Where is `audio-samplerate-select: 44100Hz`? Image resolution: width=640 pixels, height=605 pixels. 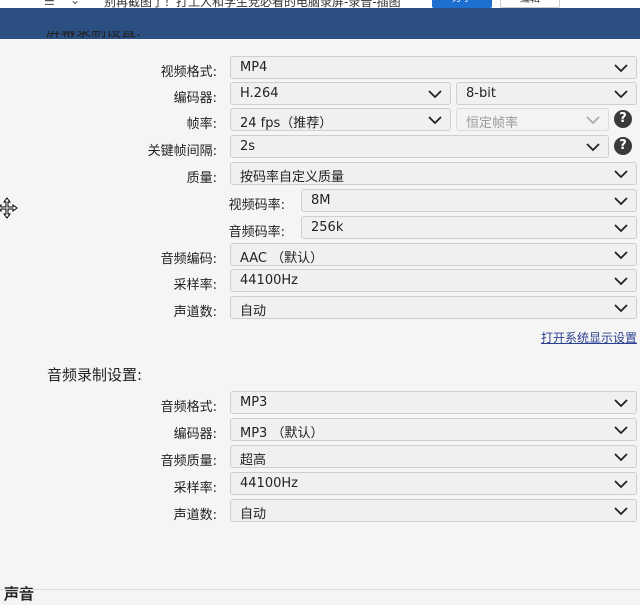 audio-samplerate-select: 44100Hz is located at coordinates (433, 483).